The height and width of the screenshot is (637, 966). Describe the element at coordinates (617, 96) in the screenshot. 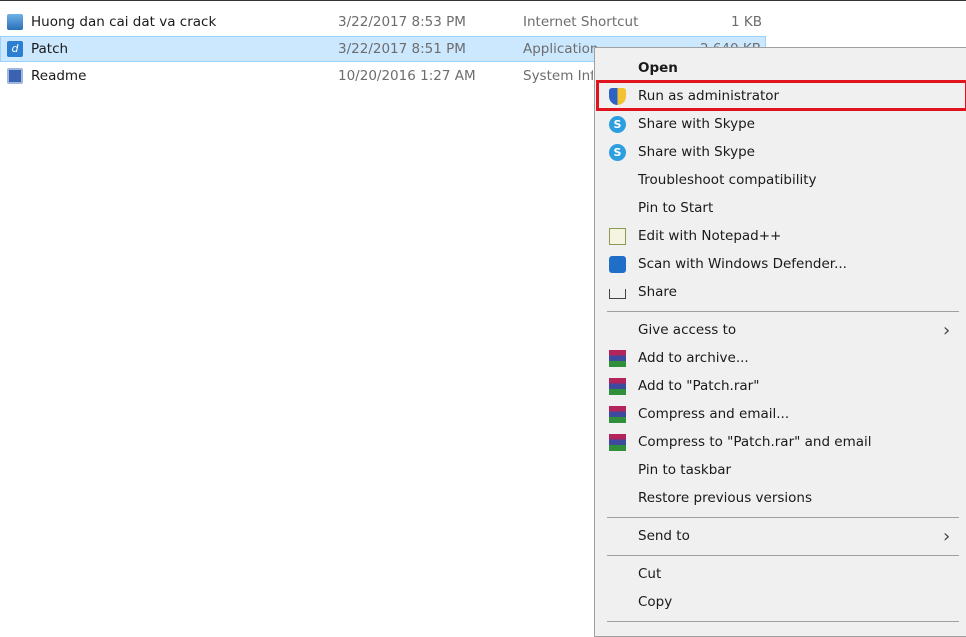

I see `uac-shield-icon` at that location.